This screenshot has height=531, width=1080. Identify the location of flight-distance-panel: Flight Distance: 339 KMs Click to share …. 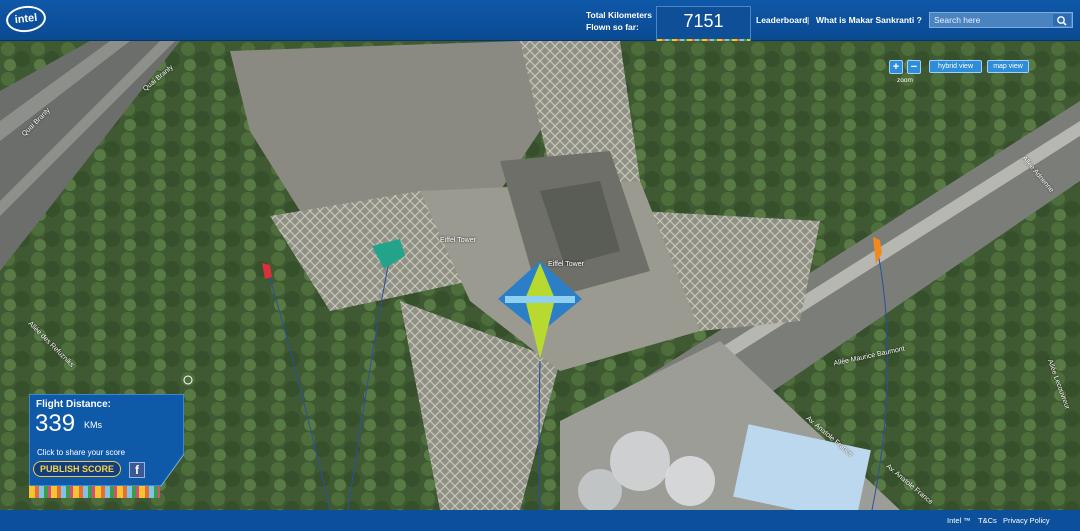
(106, 446).